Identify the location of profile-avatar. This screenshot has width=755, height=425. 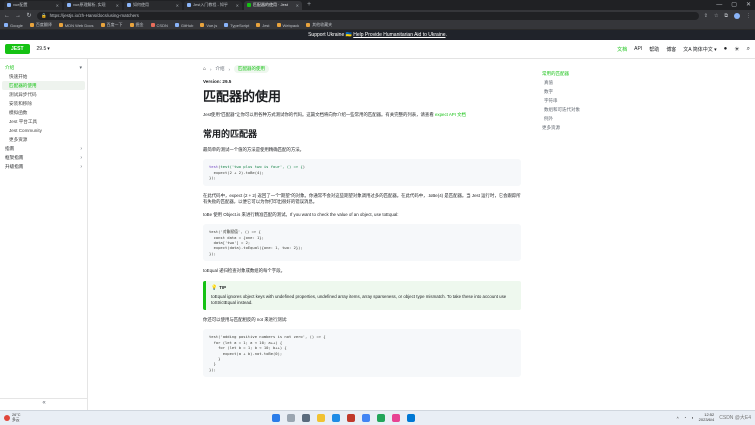
(737, 15).